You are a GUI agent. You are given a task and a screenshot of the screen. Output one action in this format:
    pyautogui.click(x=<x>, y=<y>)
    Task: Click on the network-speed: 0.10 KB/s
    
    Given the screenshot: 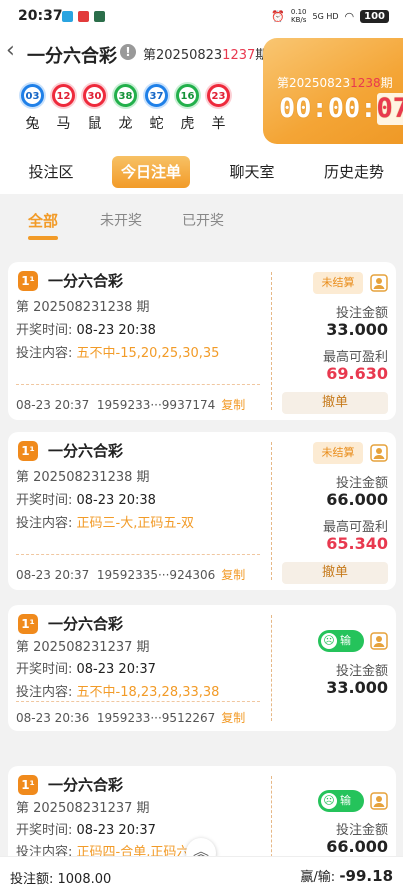 What is the action you would take?
    pyautogui.click(x=298, y=16)
    